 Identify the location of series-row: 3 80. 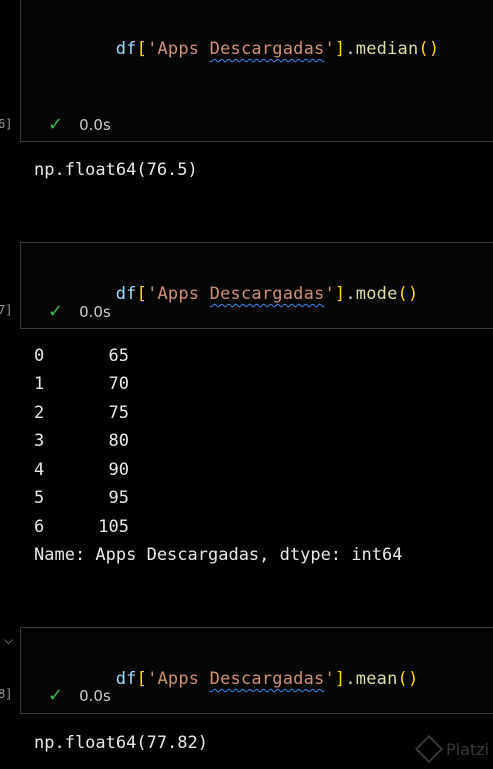
(81, 441).